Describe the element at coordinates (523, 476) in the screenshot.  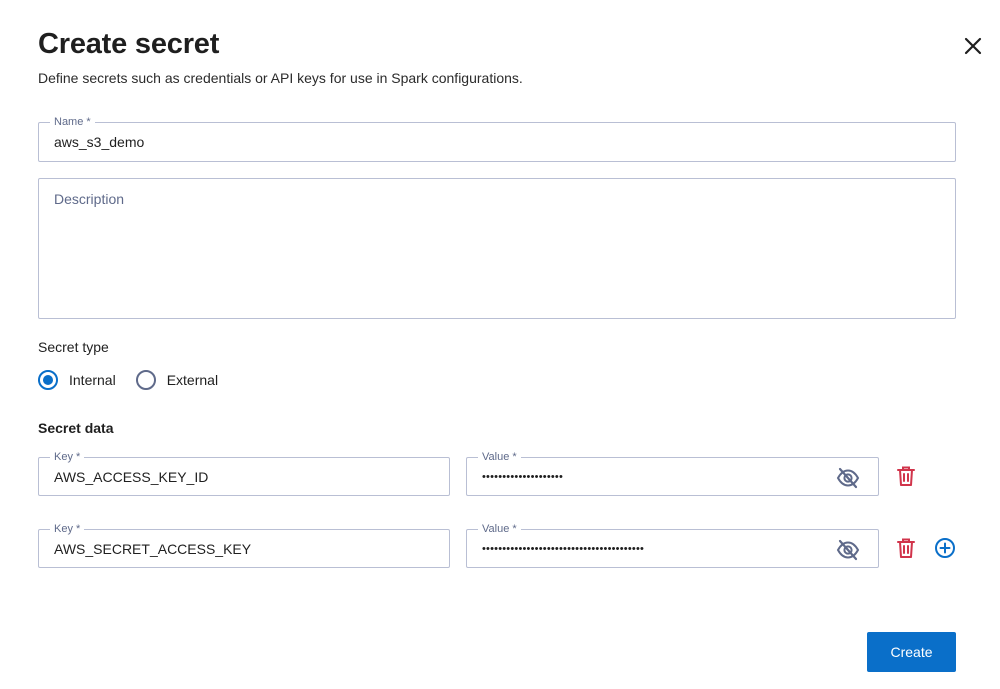
I see `value-field-1-masked: ••••••••••••••••••••` at that location.